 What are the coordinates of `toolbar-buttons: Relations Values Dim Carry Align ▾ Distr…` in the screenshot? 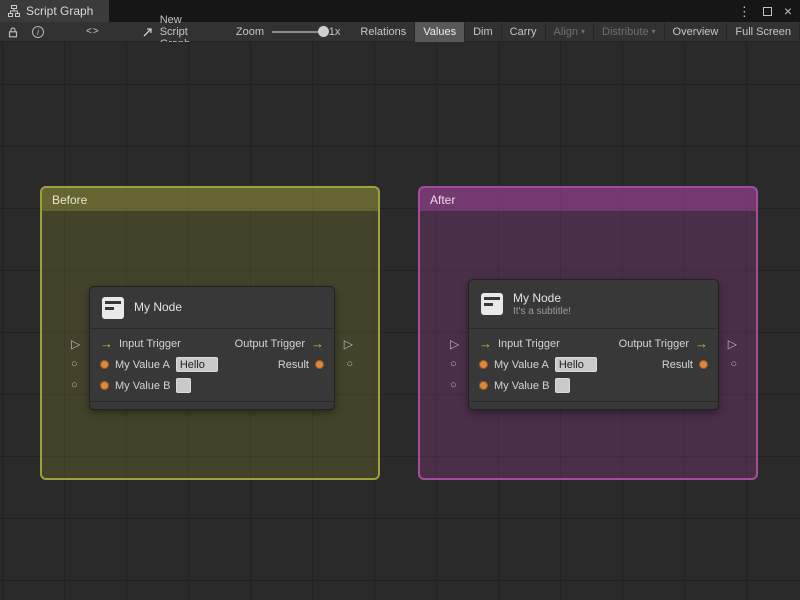 It's located at (576, 31).